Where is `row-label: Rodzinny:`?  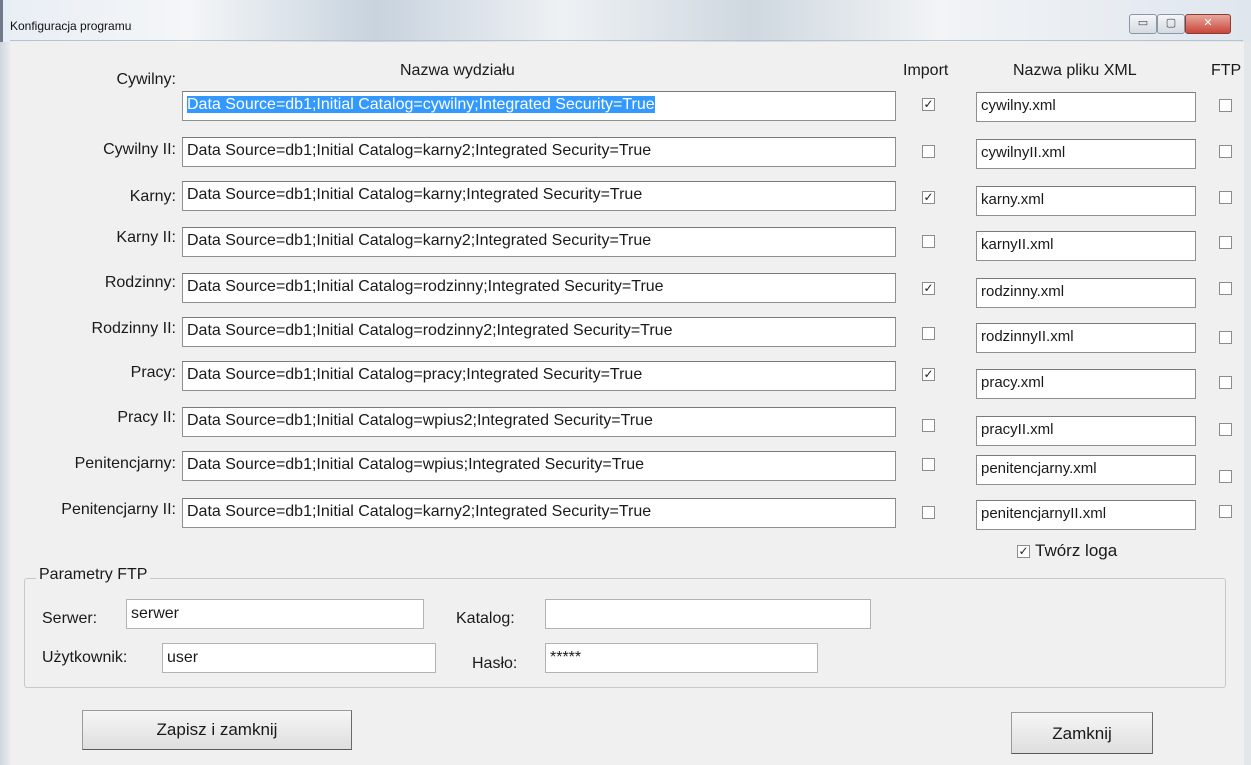 row-label: Rodzinny: is located at coordinates (140, 282).